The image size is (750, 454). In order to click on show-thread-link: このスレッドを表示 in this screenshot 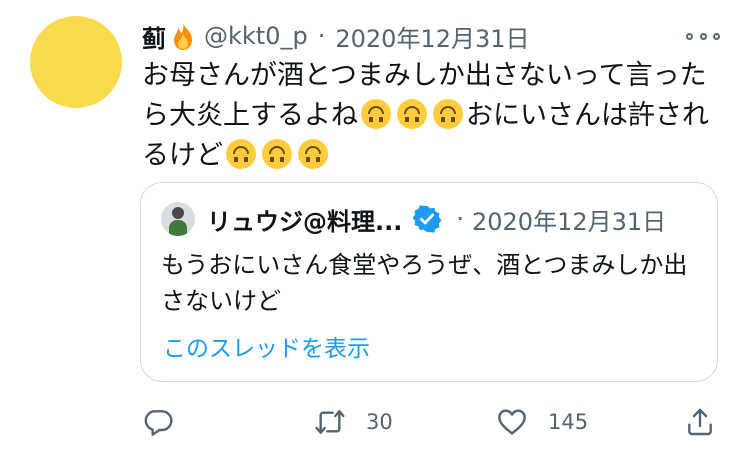, I will do `click(266, 346)`.